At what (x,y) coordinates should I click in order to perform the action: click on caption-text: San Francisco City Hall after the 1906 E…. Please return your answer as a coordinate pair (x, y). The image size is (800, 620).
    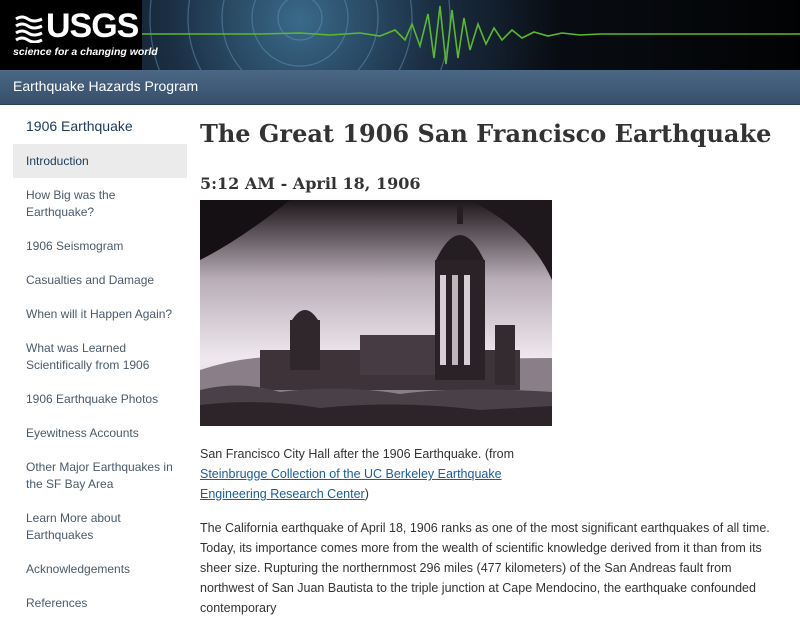
    Looking at the image, I should click on (357, 454).